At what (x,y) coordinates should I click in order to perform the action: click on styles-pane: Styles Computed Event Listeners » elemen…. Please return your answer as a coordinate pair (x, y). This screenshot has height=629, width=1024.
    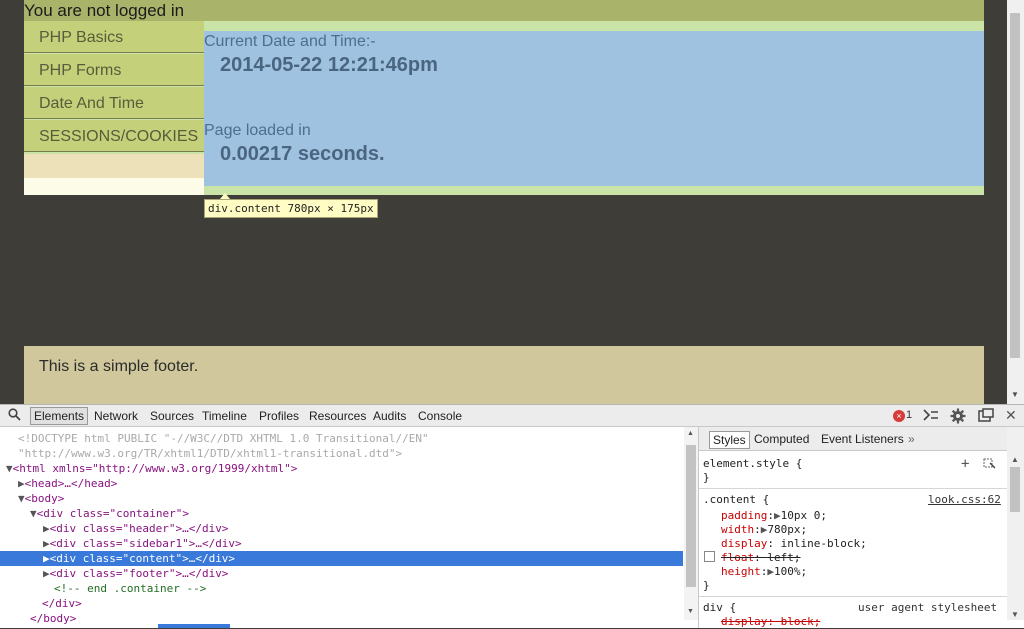
    Looking at the image, I should click on (853, 527).